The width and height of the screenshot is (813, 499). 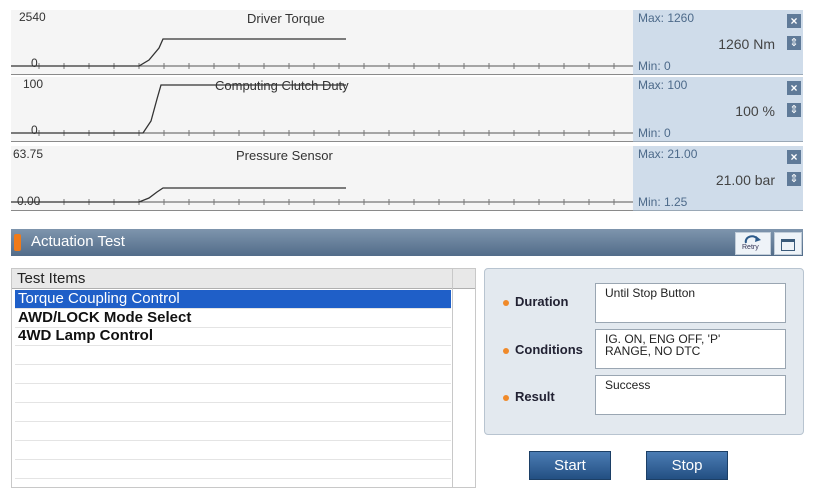 I want to click on result-field: Success, so click(x=690, y=395).